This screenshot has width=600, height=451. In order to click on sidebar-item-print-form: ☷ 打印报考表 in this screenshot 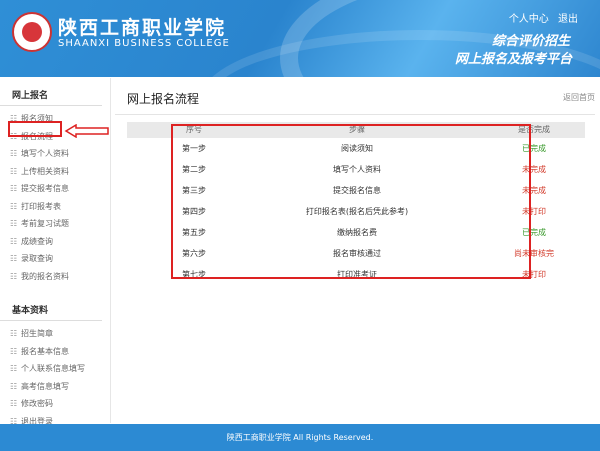, I will do `click(55, 207)`.